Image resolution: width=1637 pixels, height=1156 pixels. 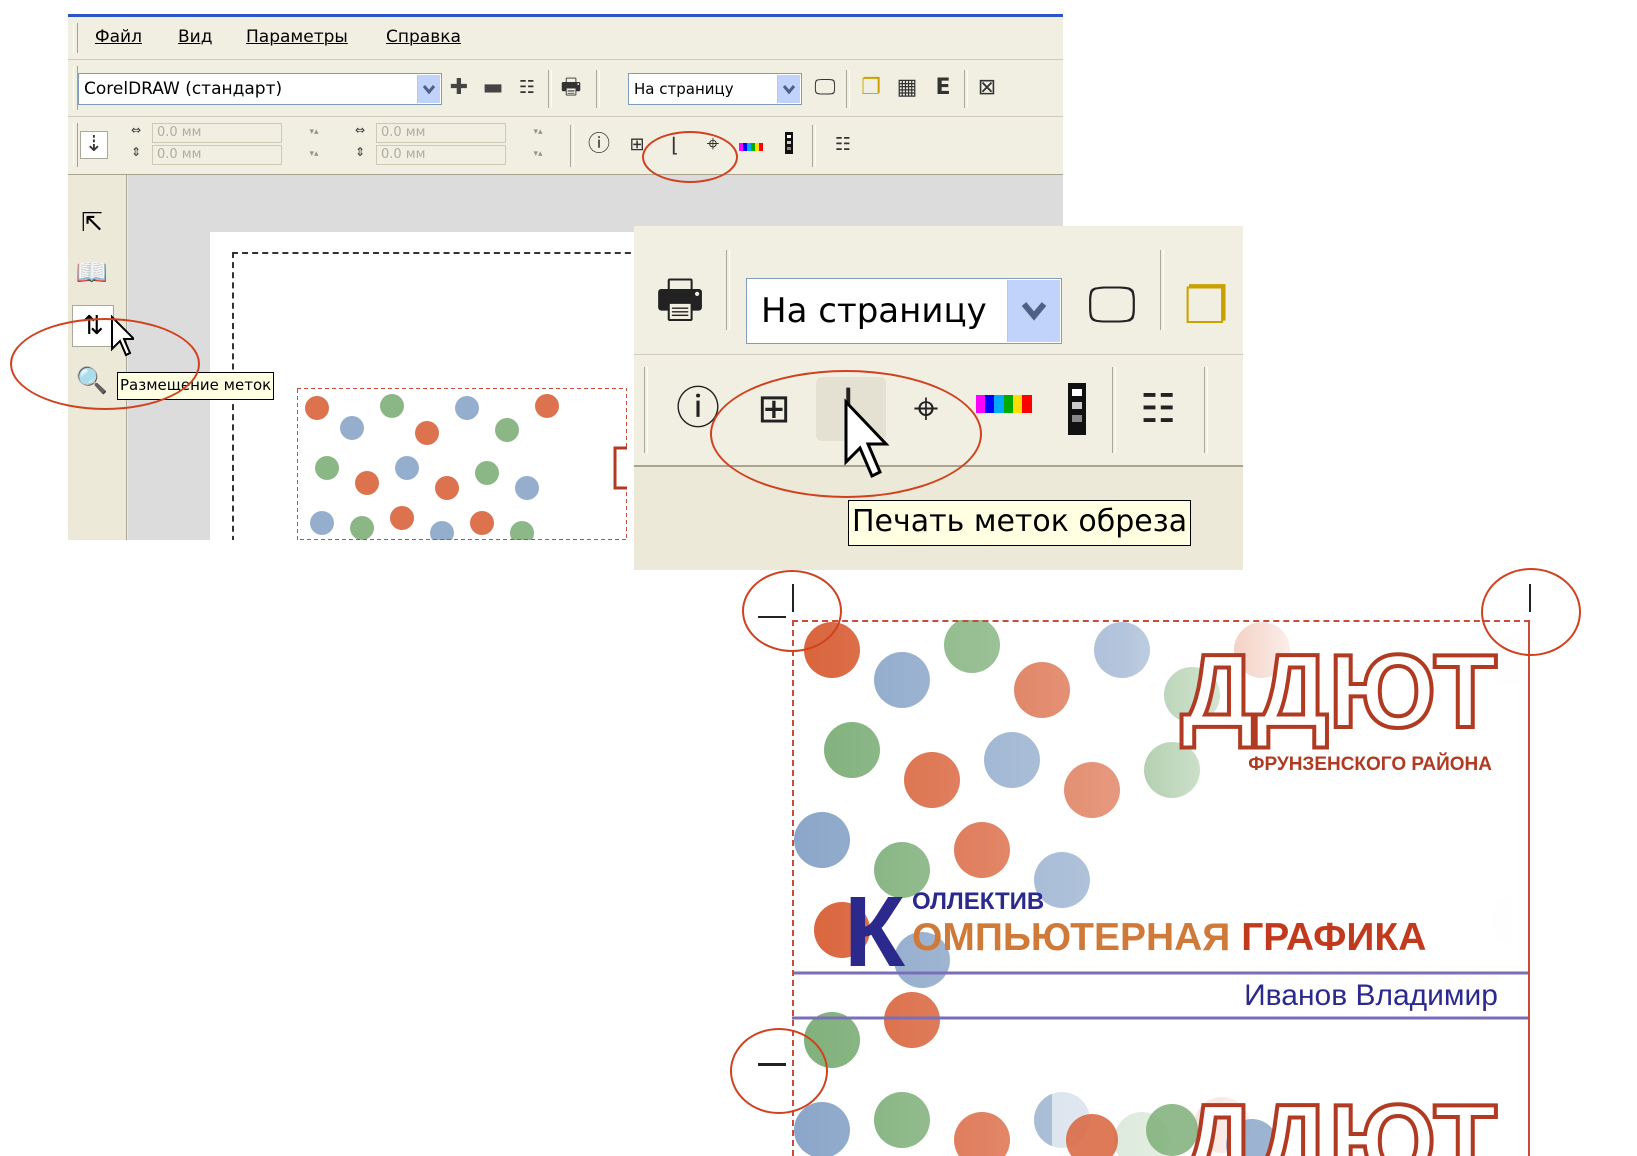 What do you see at coordinates (1339, 1120) in the screenshot?
I see `card-title-next: ДДЮТ` at bounding box center [1339, 1120].